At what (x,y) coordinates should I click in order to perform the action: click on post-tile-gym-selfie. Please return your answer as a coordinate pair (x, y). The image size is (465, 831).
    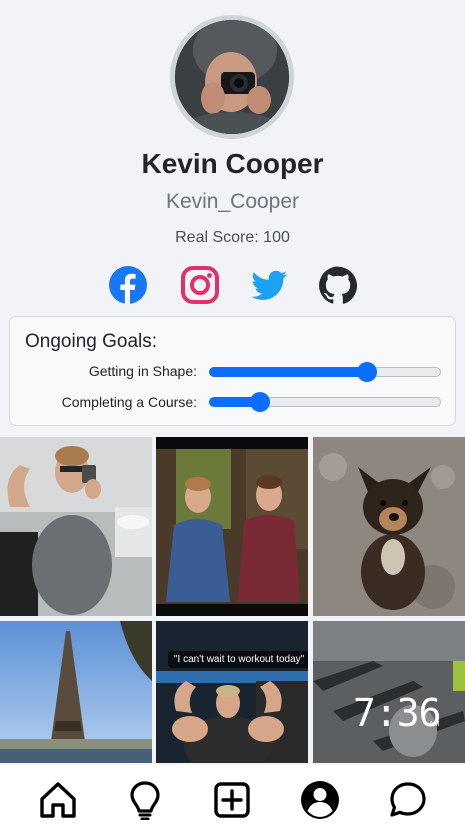
    Looking at the image, I should click on (76, 526).